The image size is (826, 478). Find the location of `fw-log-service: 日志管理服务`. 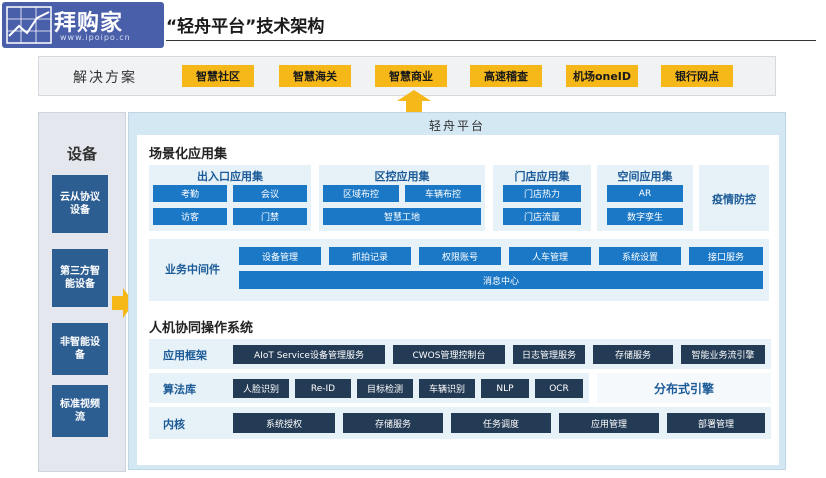

fw-log-service: 日志管理服务 is located at coordinates (549, 354).